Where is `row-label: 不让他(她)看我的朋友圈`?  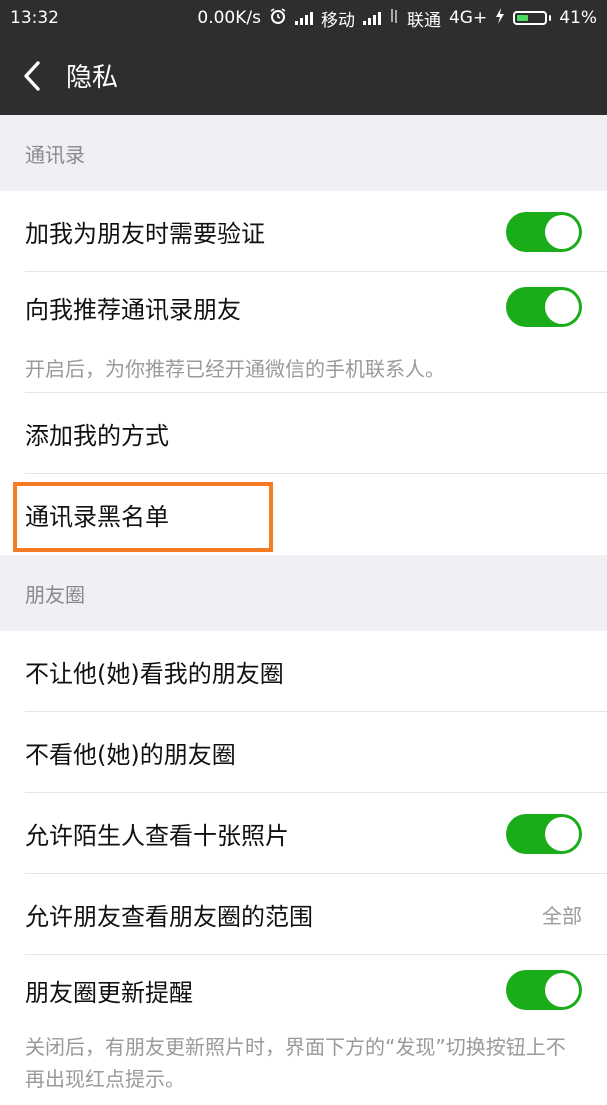
row-label: 不让他(她)看我的朋友圈 is located at coordinates (154, 674).